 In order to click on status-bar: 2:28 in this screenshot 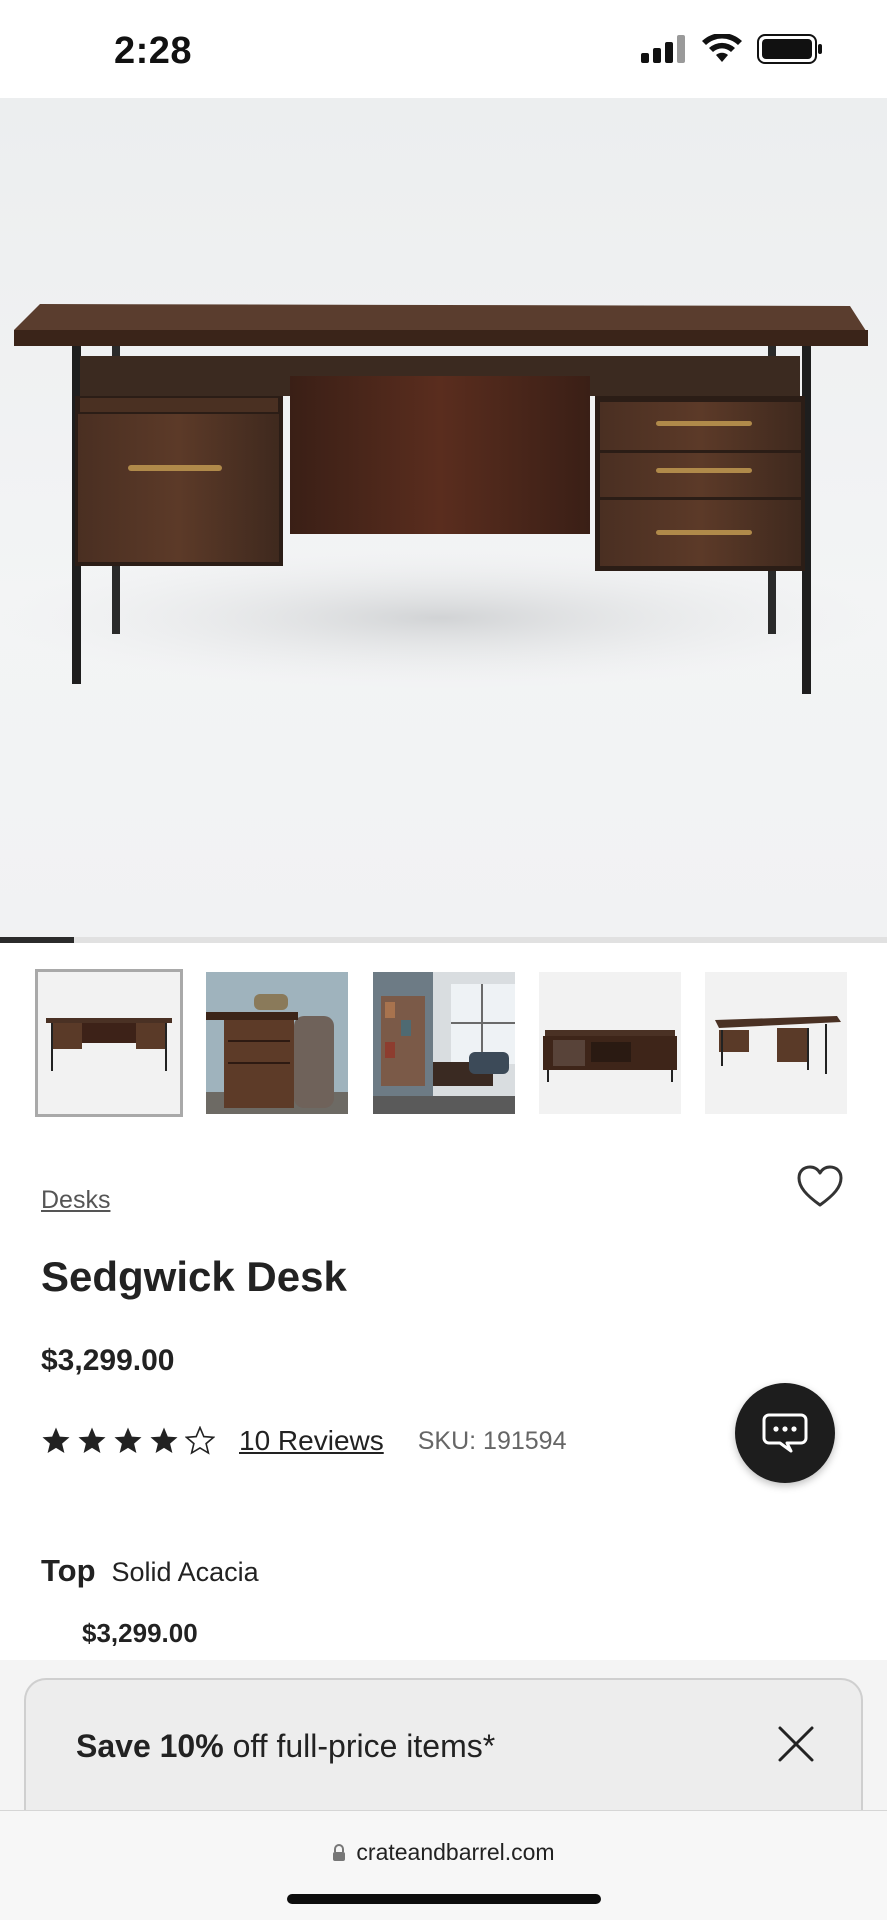, I will do `click(443, 49)`.